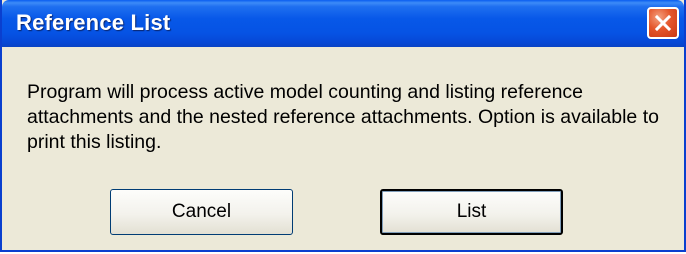 The height and width of the screenshot is (254, 686). I want to click on close-button, so click(663, 23).